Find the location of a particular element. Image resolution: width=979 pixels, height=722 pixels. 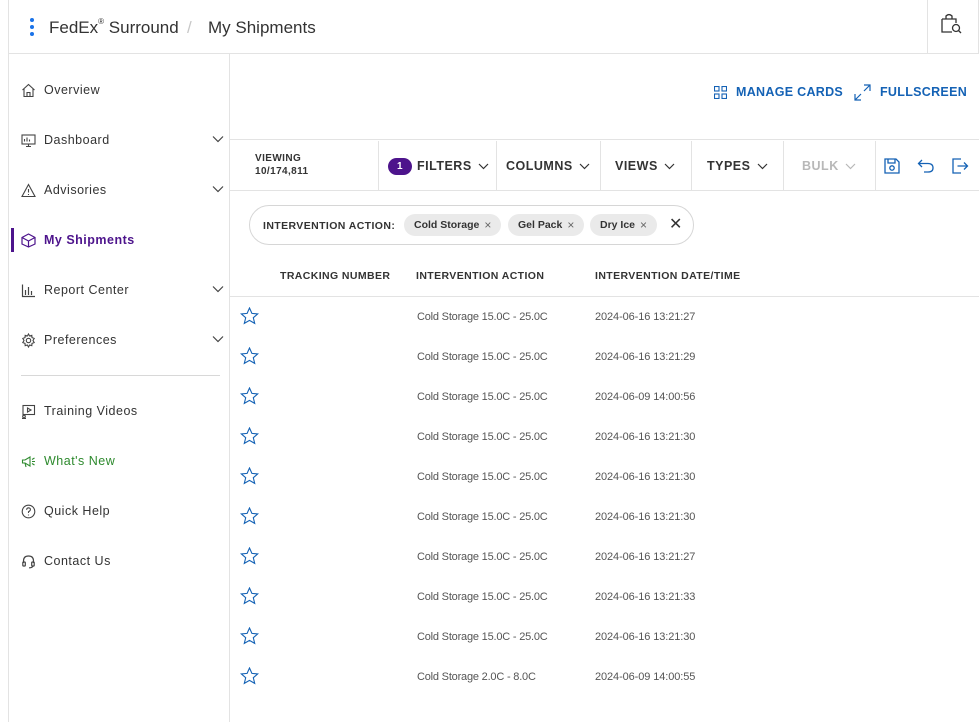

kebab-menu-icon is located at coordinates (32, 28).